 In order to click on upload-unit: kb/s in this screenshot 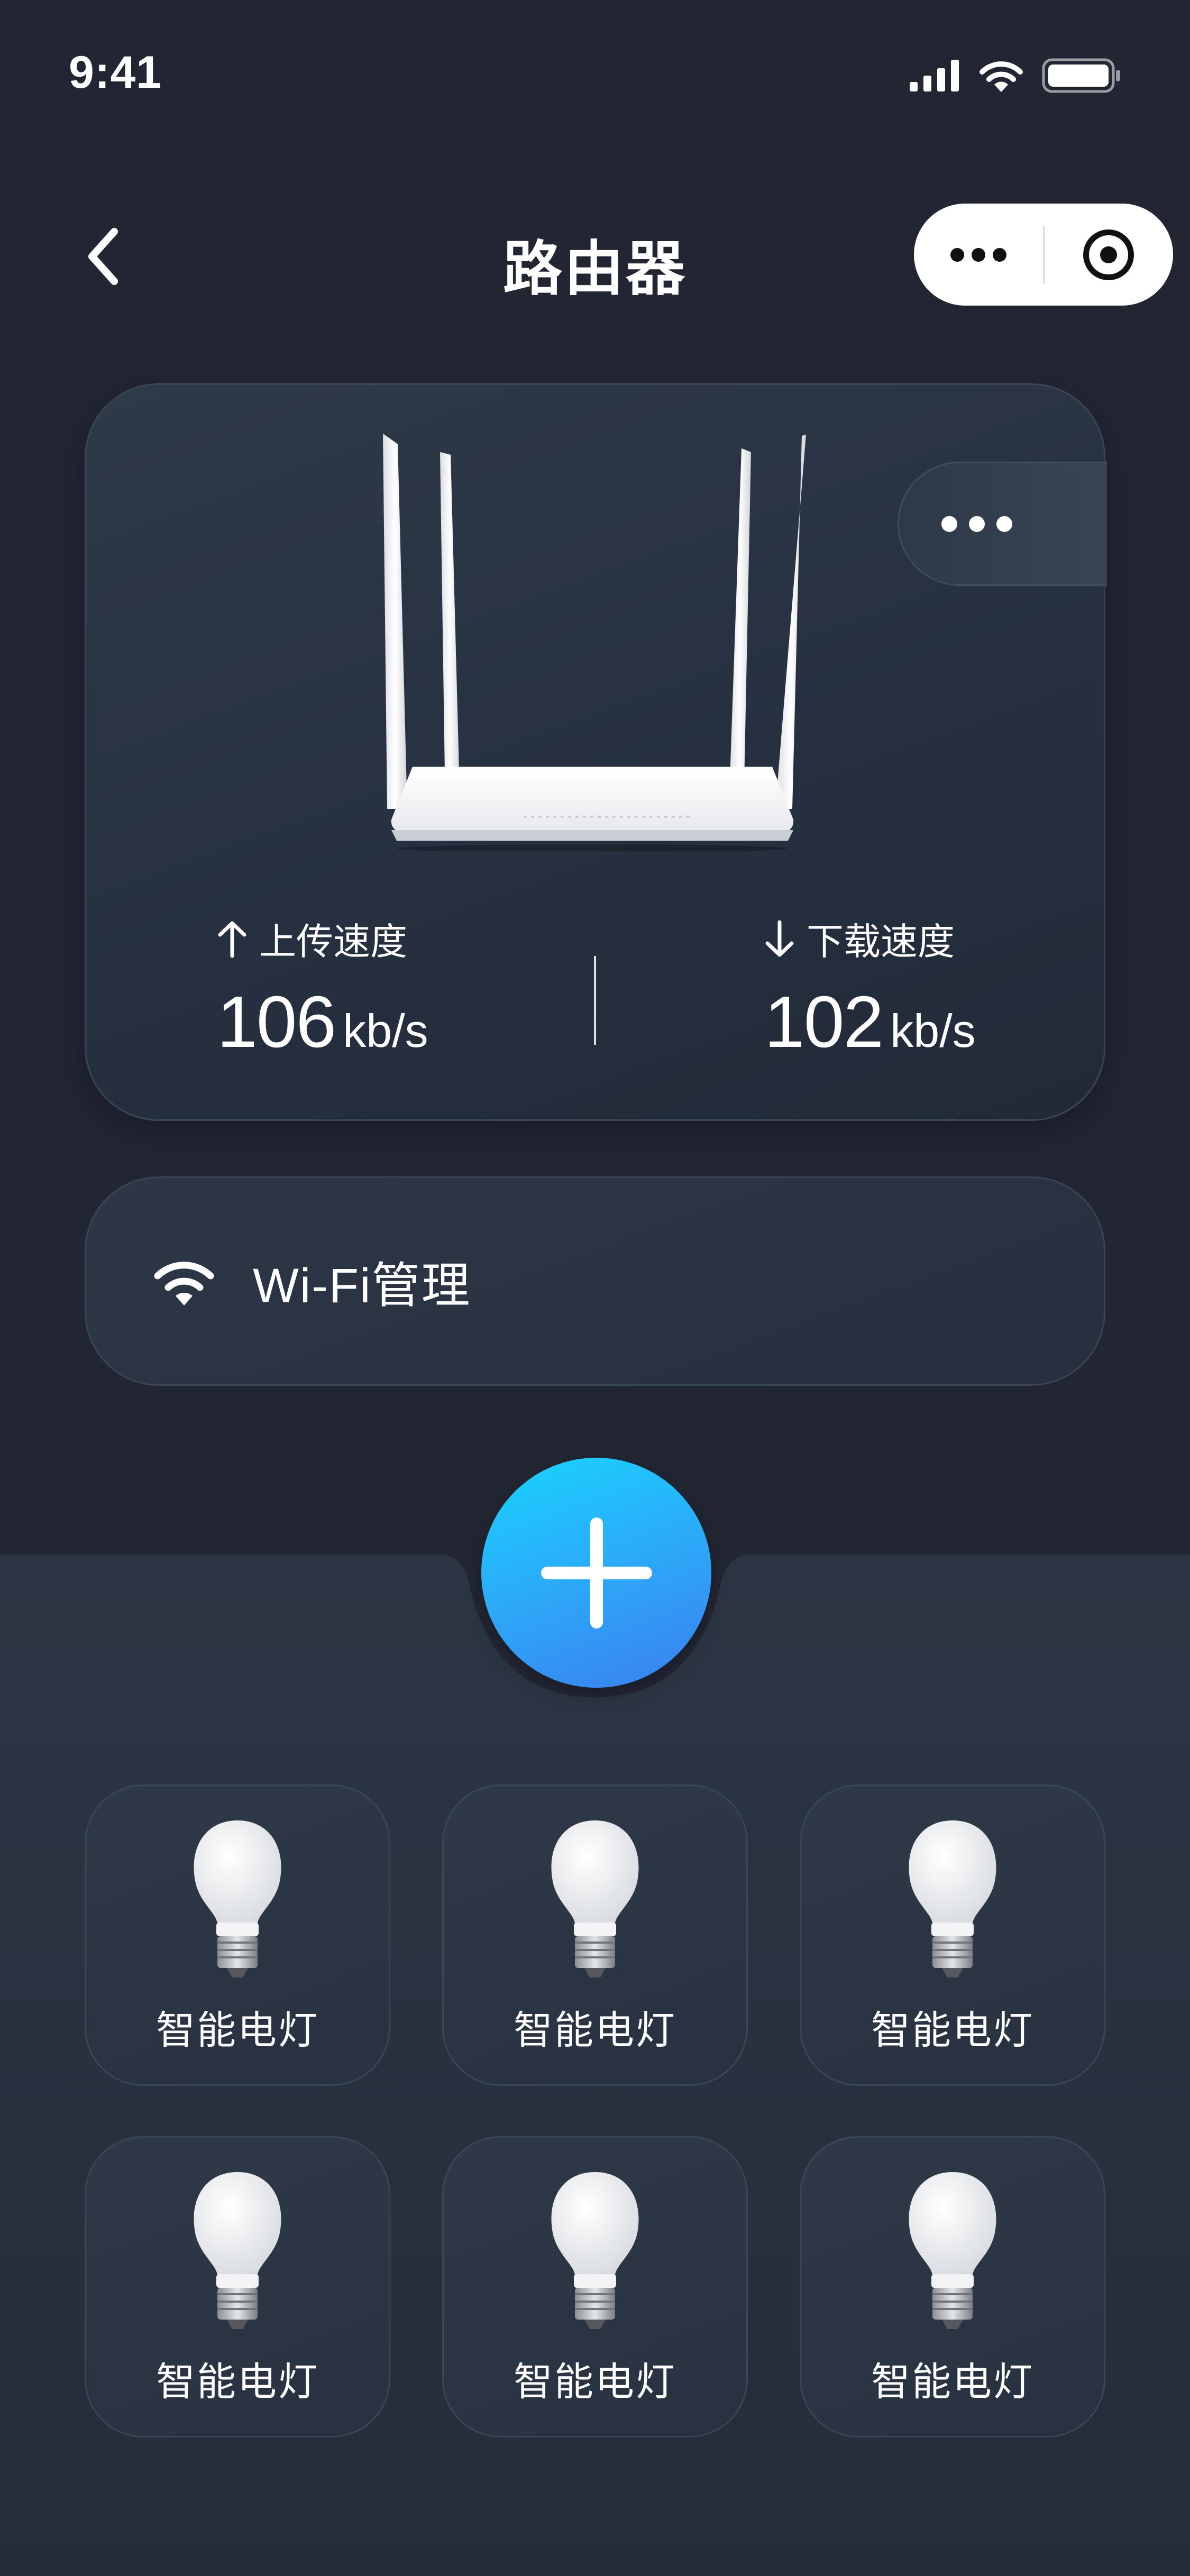, I will do `click(385, 1031)`.